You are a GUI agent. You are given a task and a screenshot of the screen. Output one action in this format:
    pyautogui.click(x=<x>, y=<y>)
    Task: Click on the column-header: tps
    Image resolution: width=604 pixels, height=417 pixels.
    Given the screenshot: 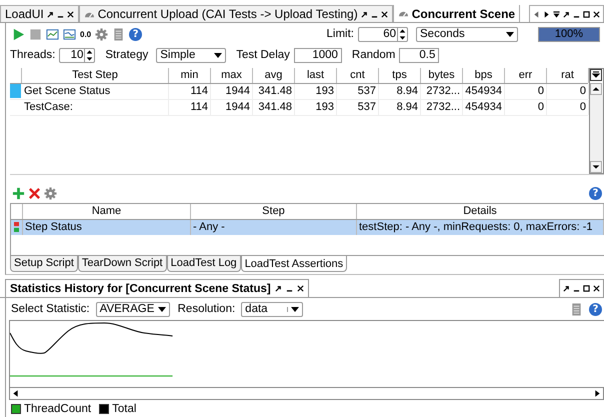 What is the action you would take?
    pyautogui.click(x=400, y=75)
    